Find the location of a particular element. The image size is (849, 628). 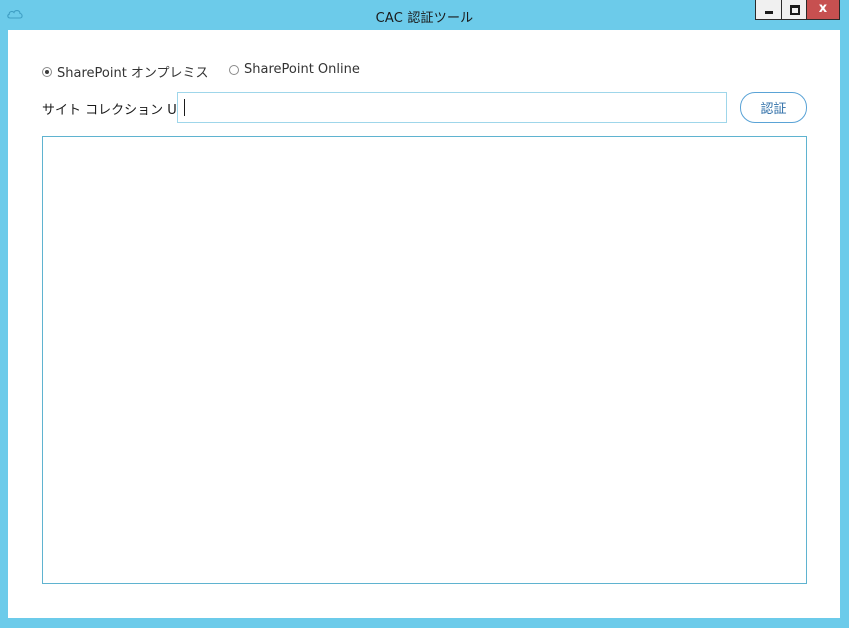

radio-sharepoint-onpremises-label: SharePoint オンプレミス is located at coordinates (133, 73).